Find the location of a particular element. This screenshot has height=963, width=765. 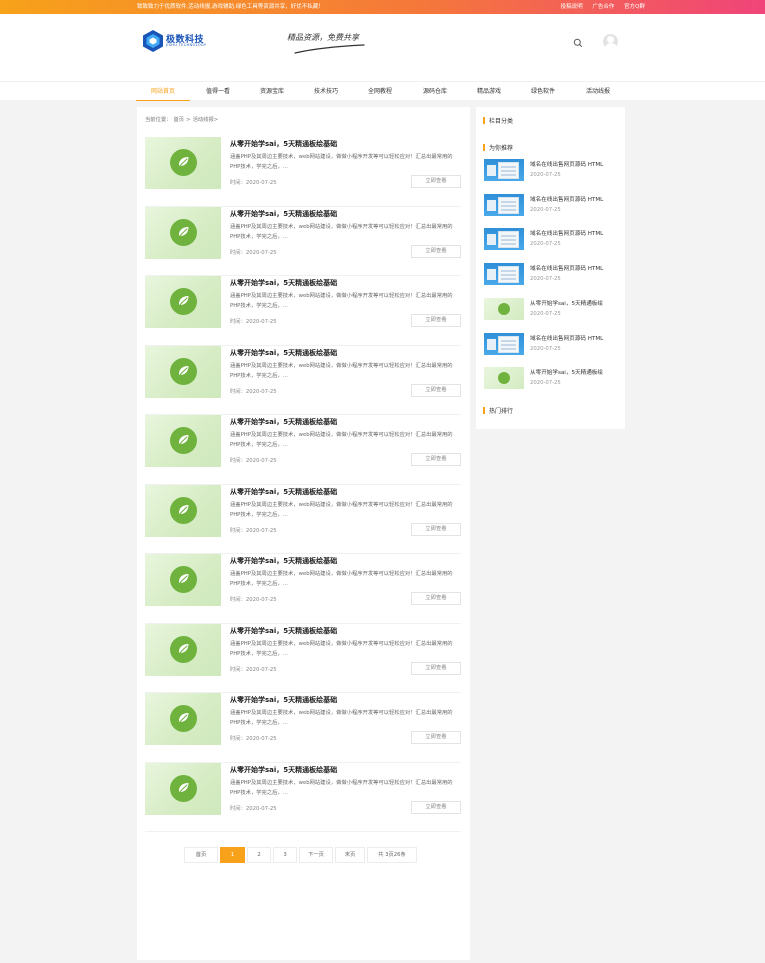

nav-item-software: 绿色软件 is located at coordinates (543, 91).